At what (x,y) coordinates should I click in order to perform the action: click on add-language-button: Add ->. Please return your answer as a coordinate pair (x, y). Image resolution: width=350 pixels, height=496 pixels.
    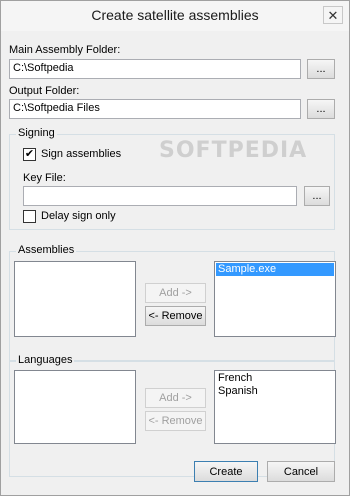
    Looking at the image, I should click on (175, 398).